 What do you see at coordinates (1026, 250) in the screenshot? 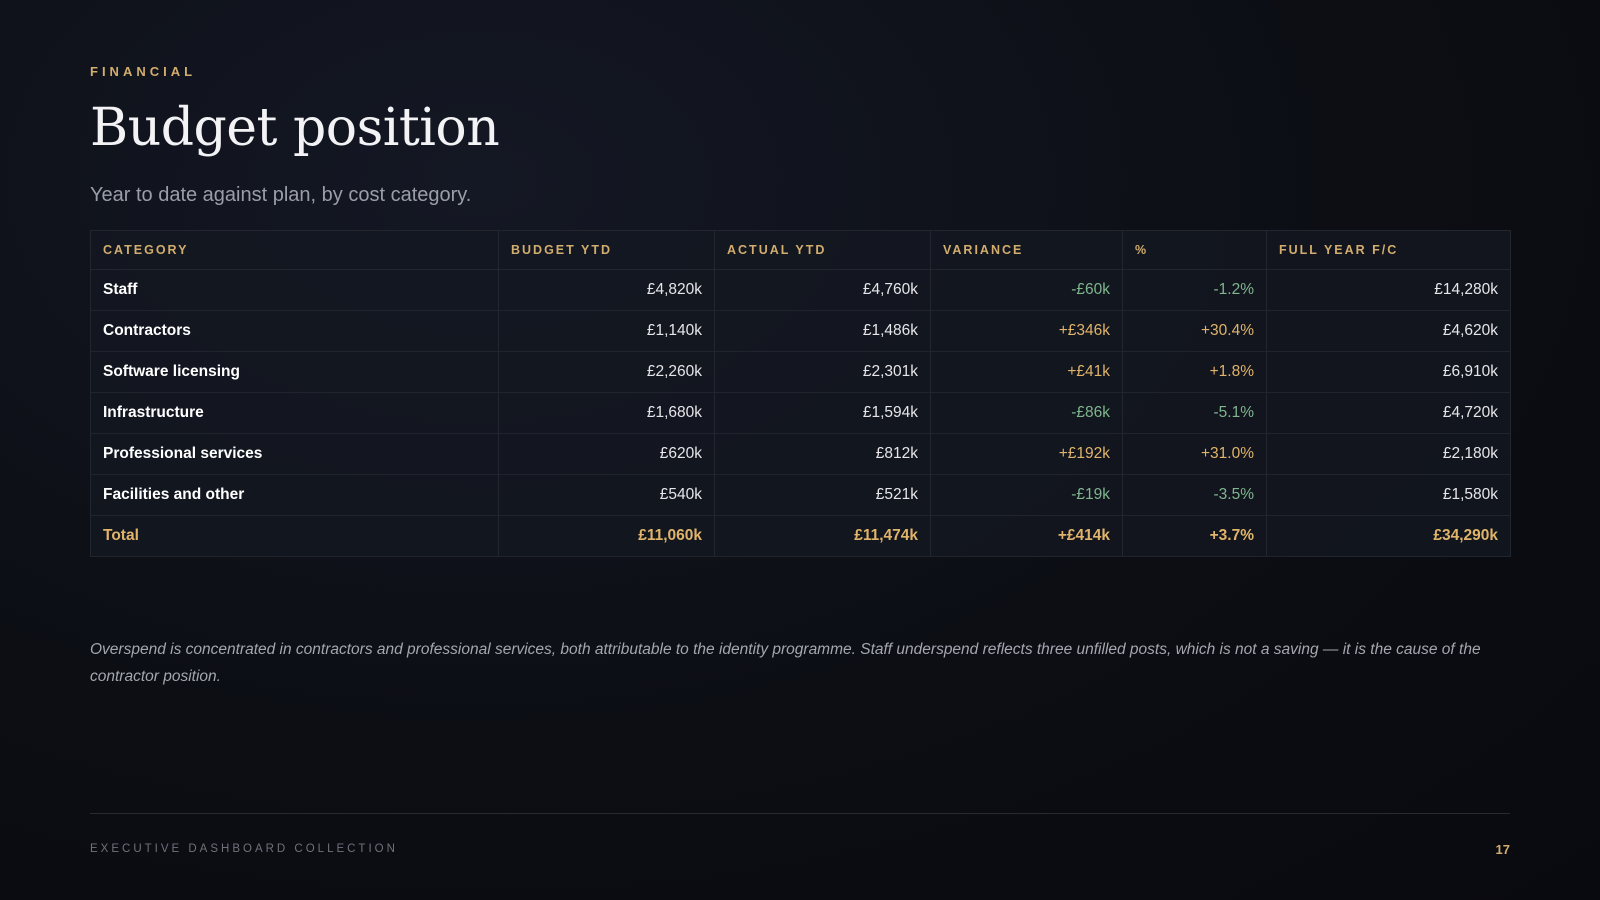
I see `column-header-variance: VARIANCE` at bounding box center [1026, 250].